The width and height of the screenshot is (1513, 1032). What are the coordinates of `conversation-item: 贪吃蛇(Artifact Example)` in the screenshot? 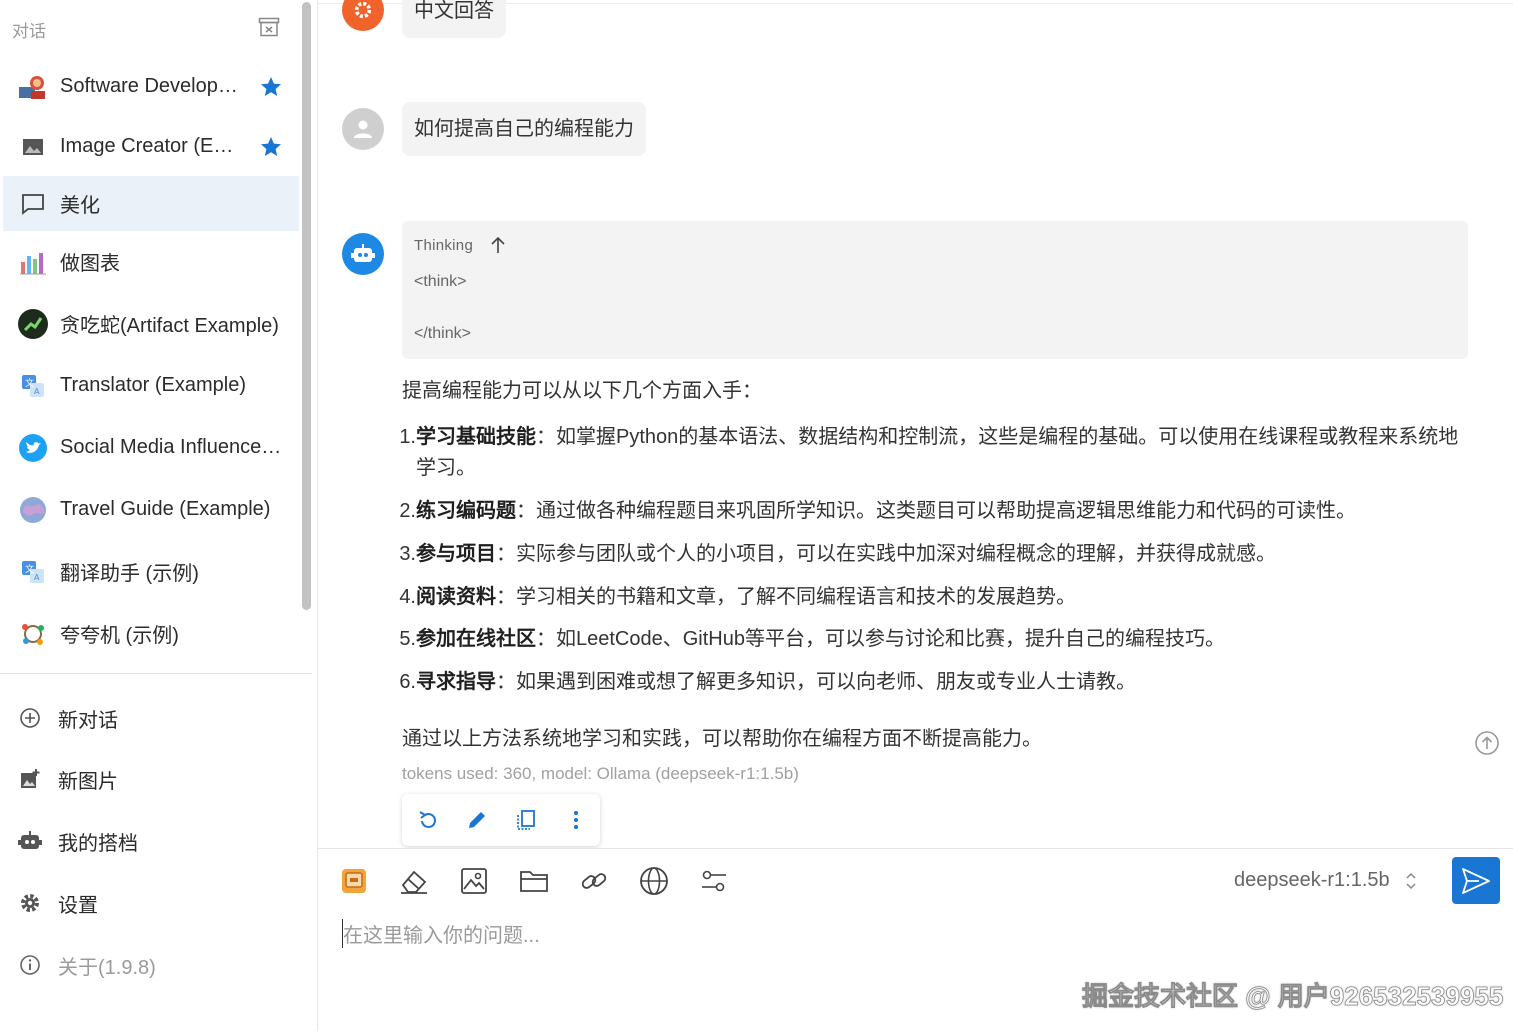 It's located at (151, 323).